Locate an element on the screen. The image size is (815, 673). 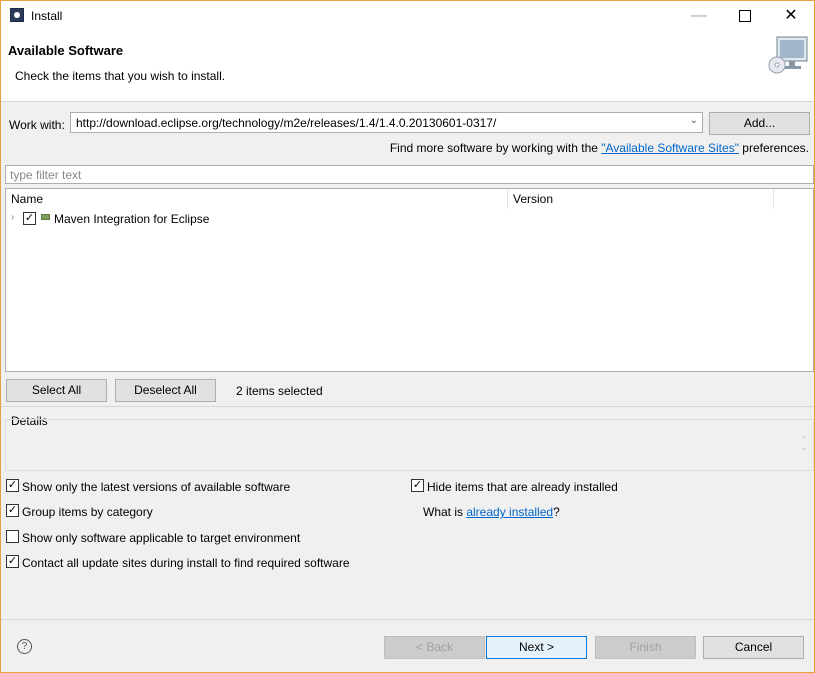
cancel-button: Cancel is located at coordinates (753, 647).